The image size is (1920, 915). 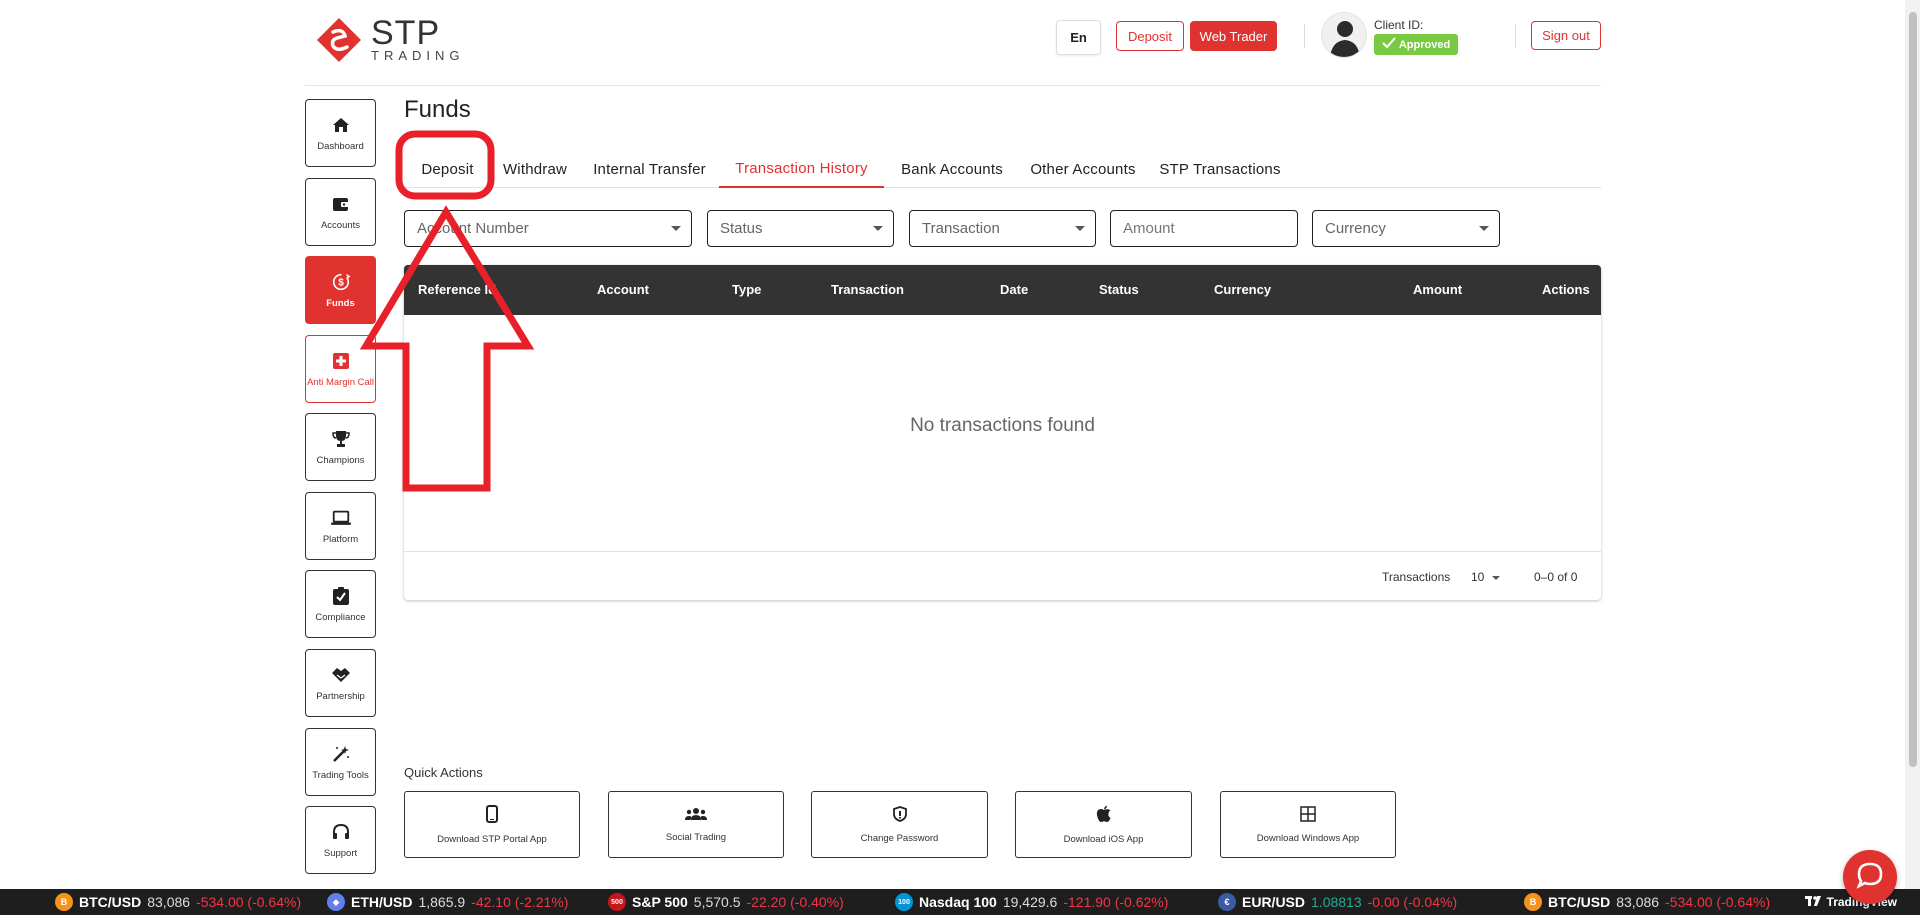 I want to click on live-chat-button, so click(x=1870, y=877).